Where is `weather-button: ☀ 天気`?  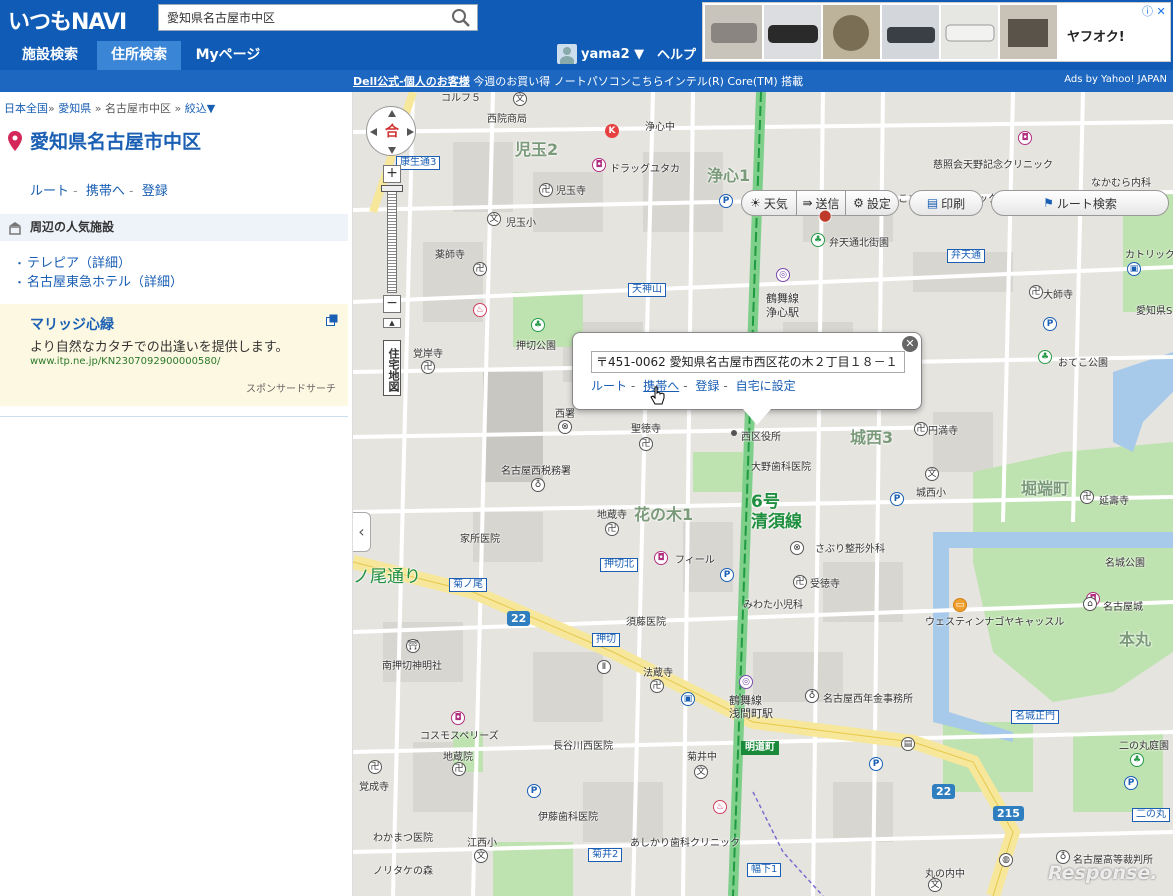
weather-button: ☀ 天気 is located at coordinates (769, 203).